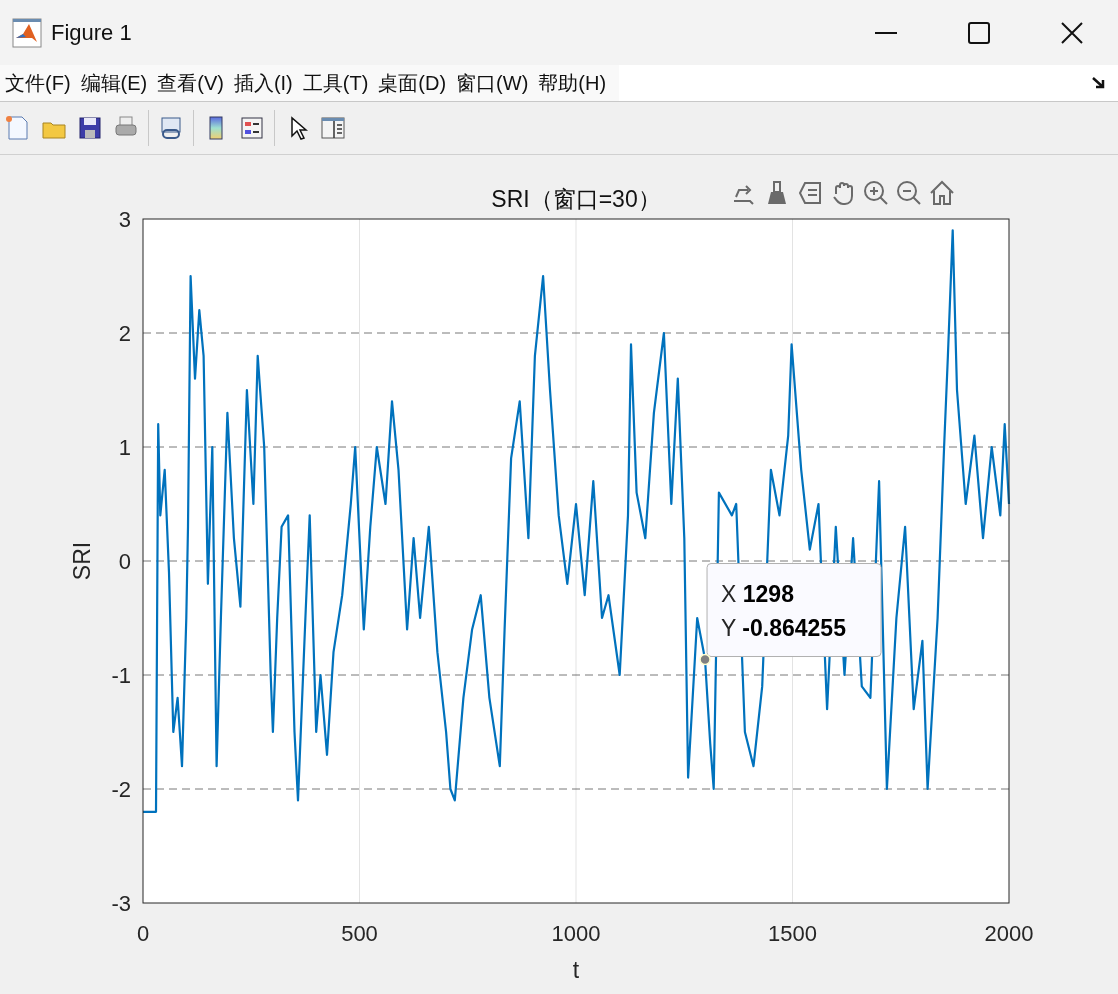 Image resolution: width=1118 pixels, height=994 pixels. Describe the element at coordinates (783, 627) in the screenshot. I see `datatip-text: Y -0.864255` at that location.